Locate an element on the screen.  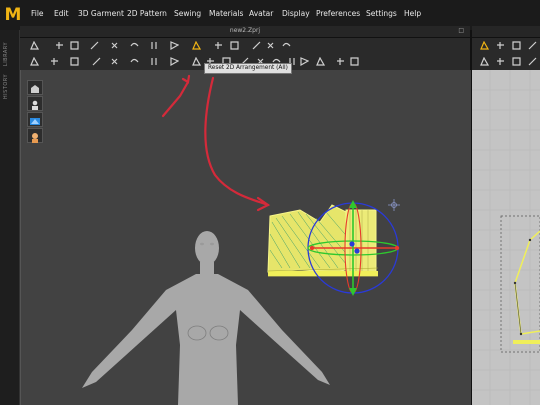
pattern-piece-strip is located at coordinates (526, 342).